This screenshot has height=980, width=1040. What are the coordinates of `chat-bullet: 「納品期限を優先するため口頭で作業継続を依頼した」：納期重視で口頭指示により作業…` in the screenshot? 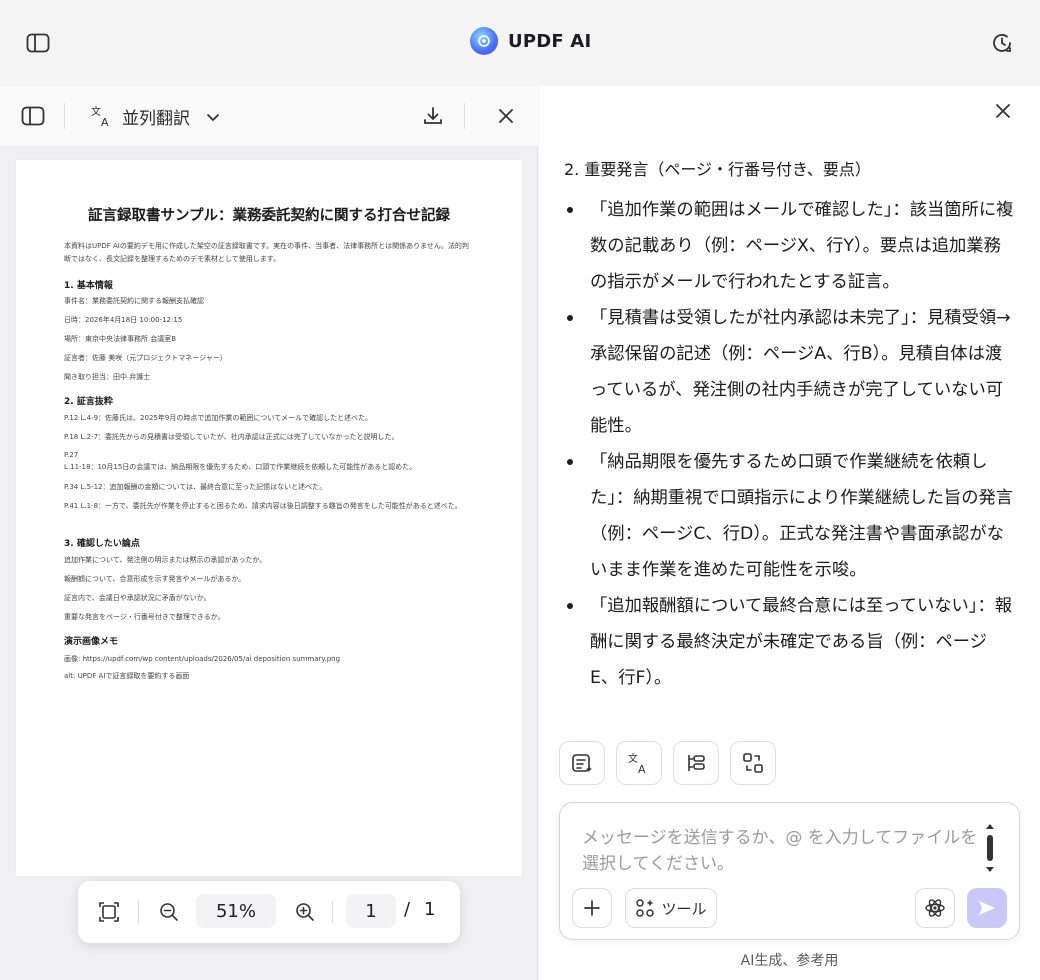 It's located at (789, 516).